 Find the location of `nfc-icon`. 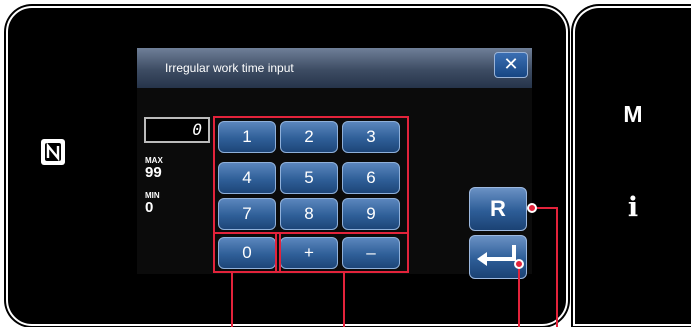

nfc-icon is located at coordinates (53, 152).